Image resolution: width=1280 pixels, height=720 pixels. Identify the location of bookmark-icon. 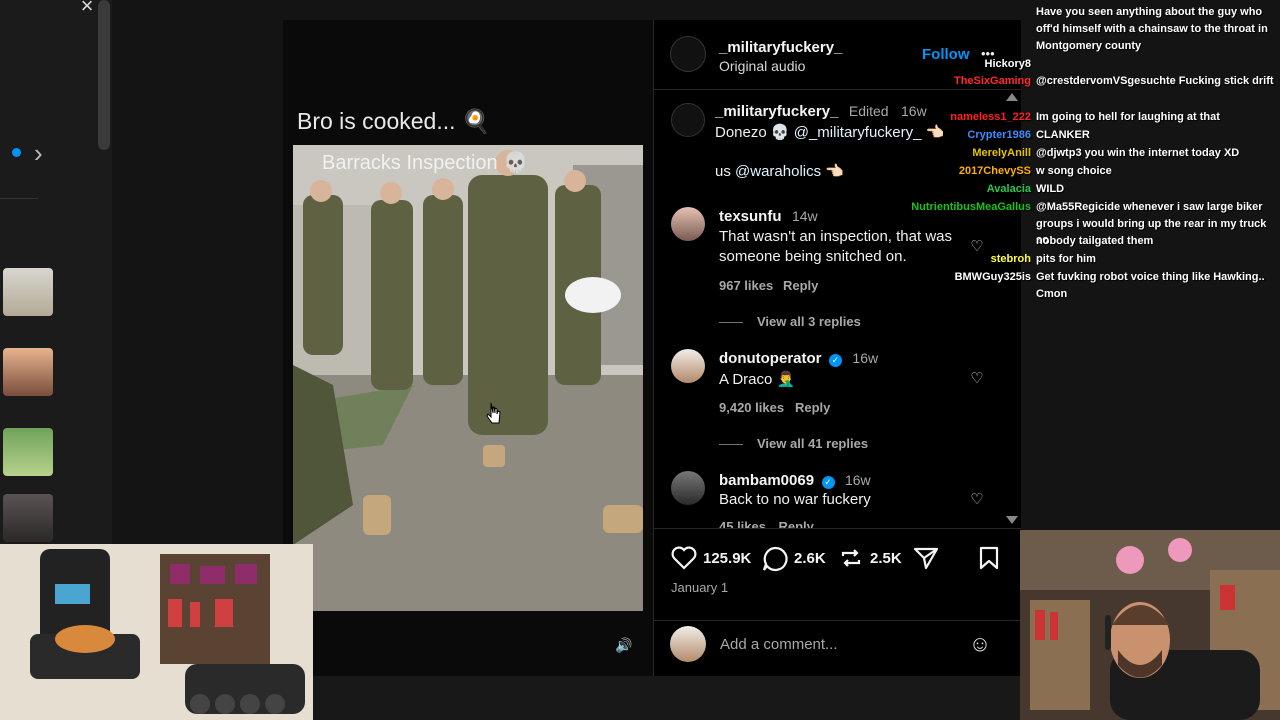
(989, 558).